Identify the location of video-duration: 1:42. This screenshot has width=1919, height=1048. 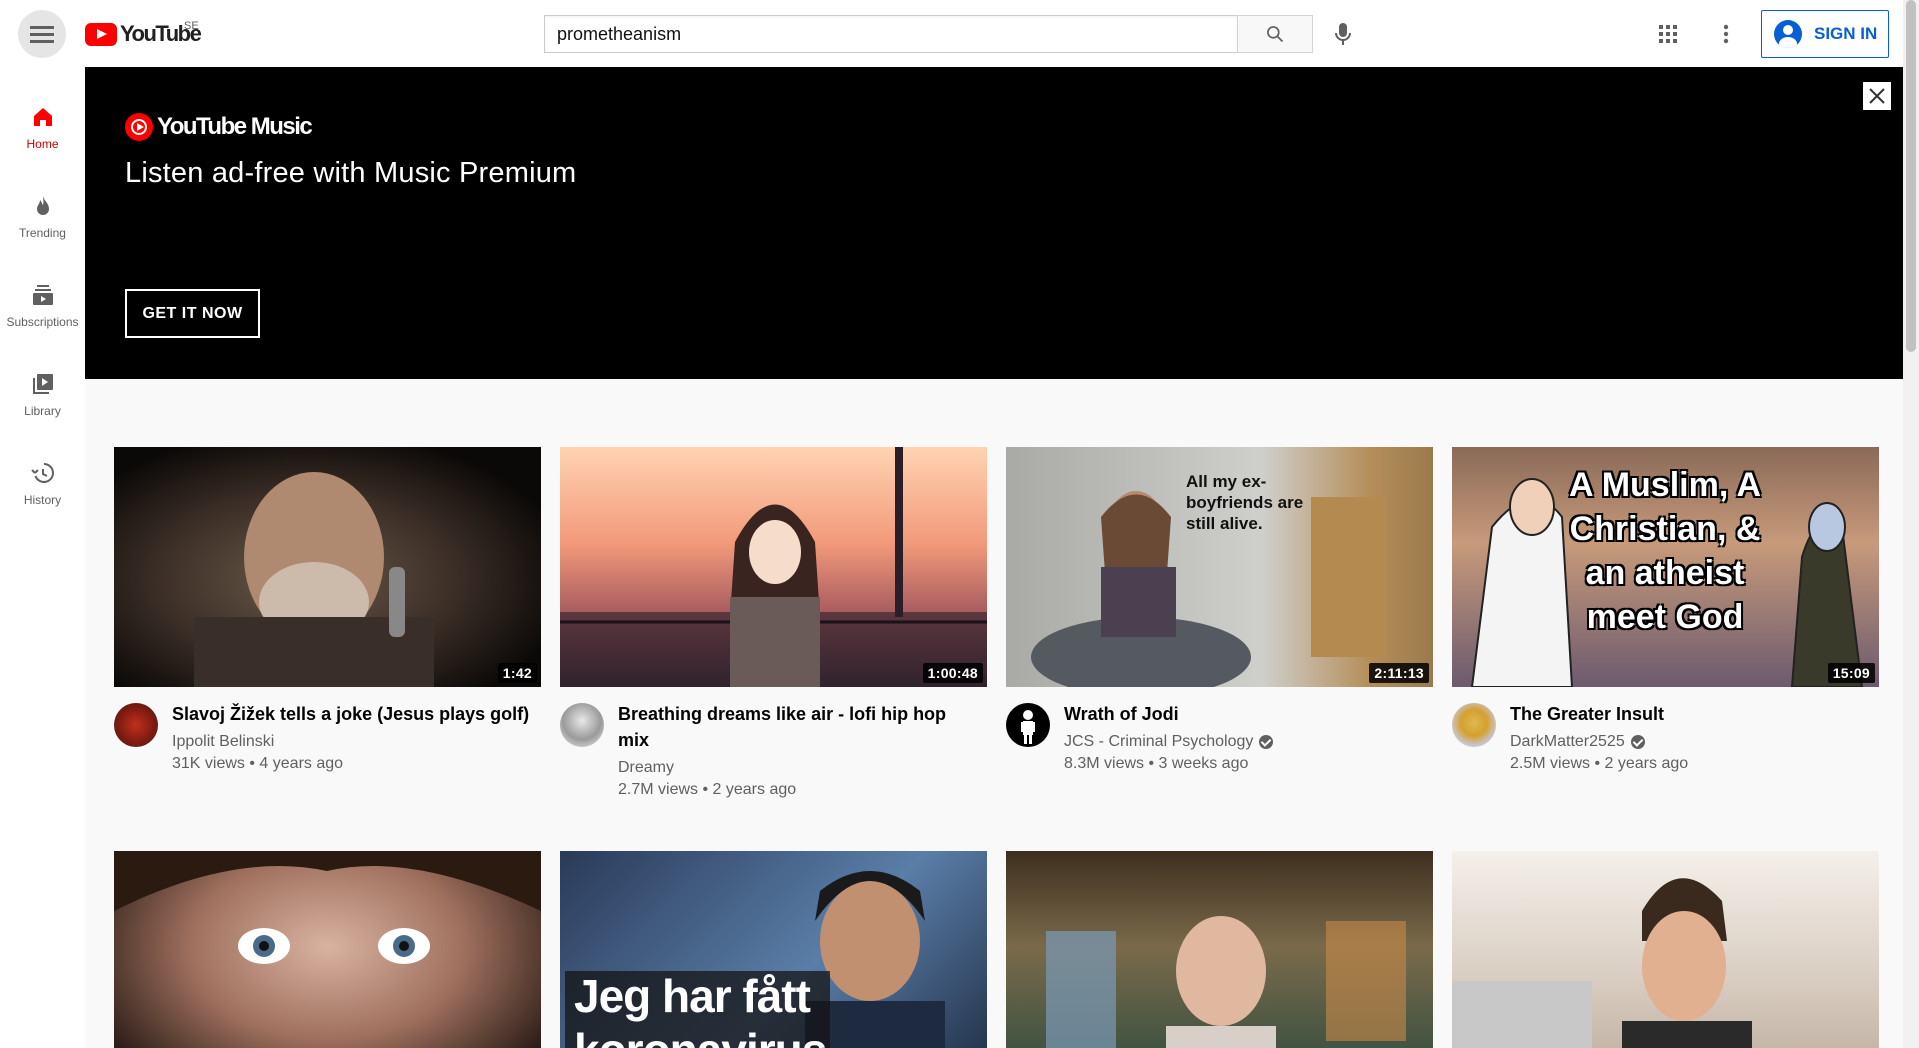
(517, 673).